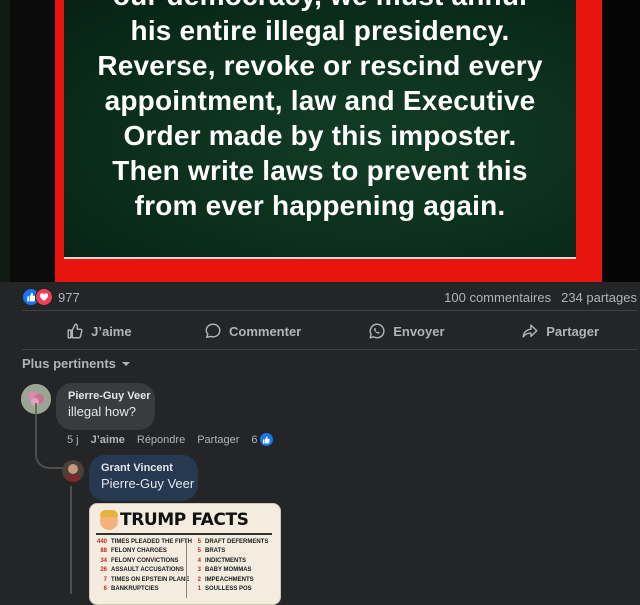 This screenshot has height=605, width=640. What do you see at coordinates (111, 331) in the screenshot?
I see `like-label: J’aime` at bounding box center [111, 331].